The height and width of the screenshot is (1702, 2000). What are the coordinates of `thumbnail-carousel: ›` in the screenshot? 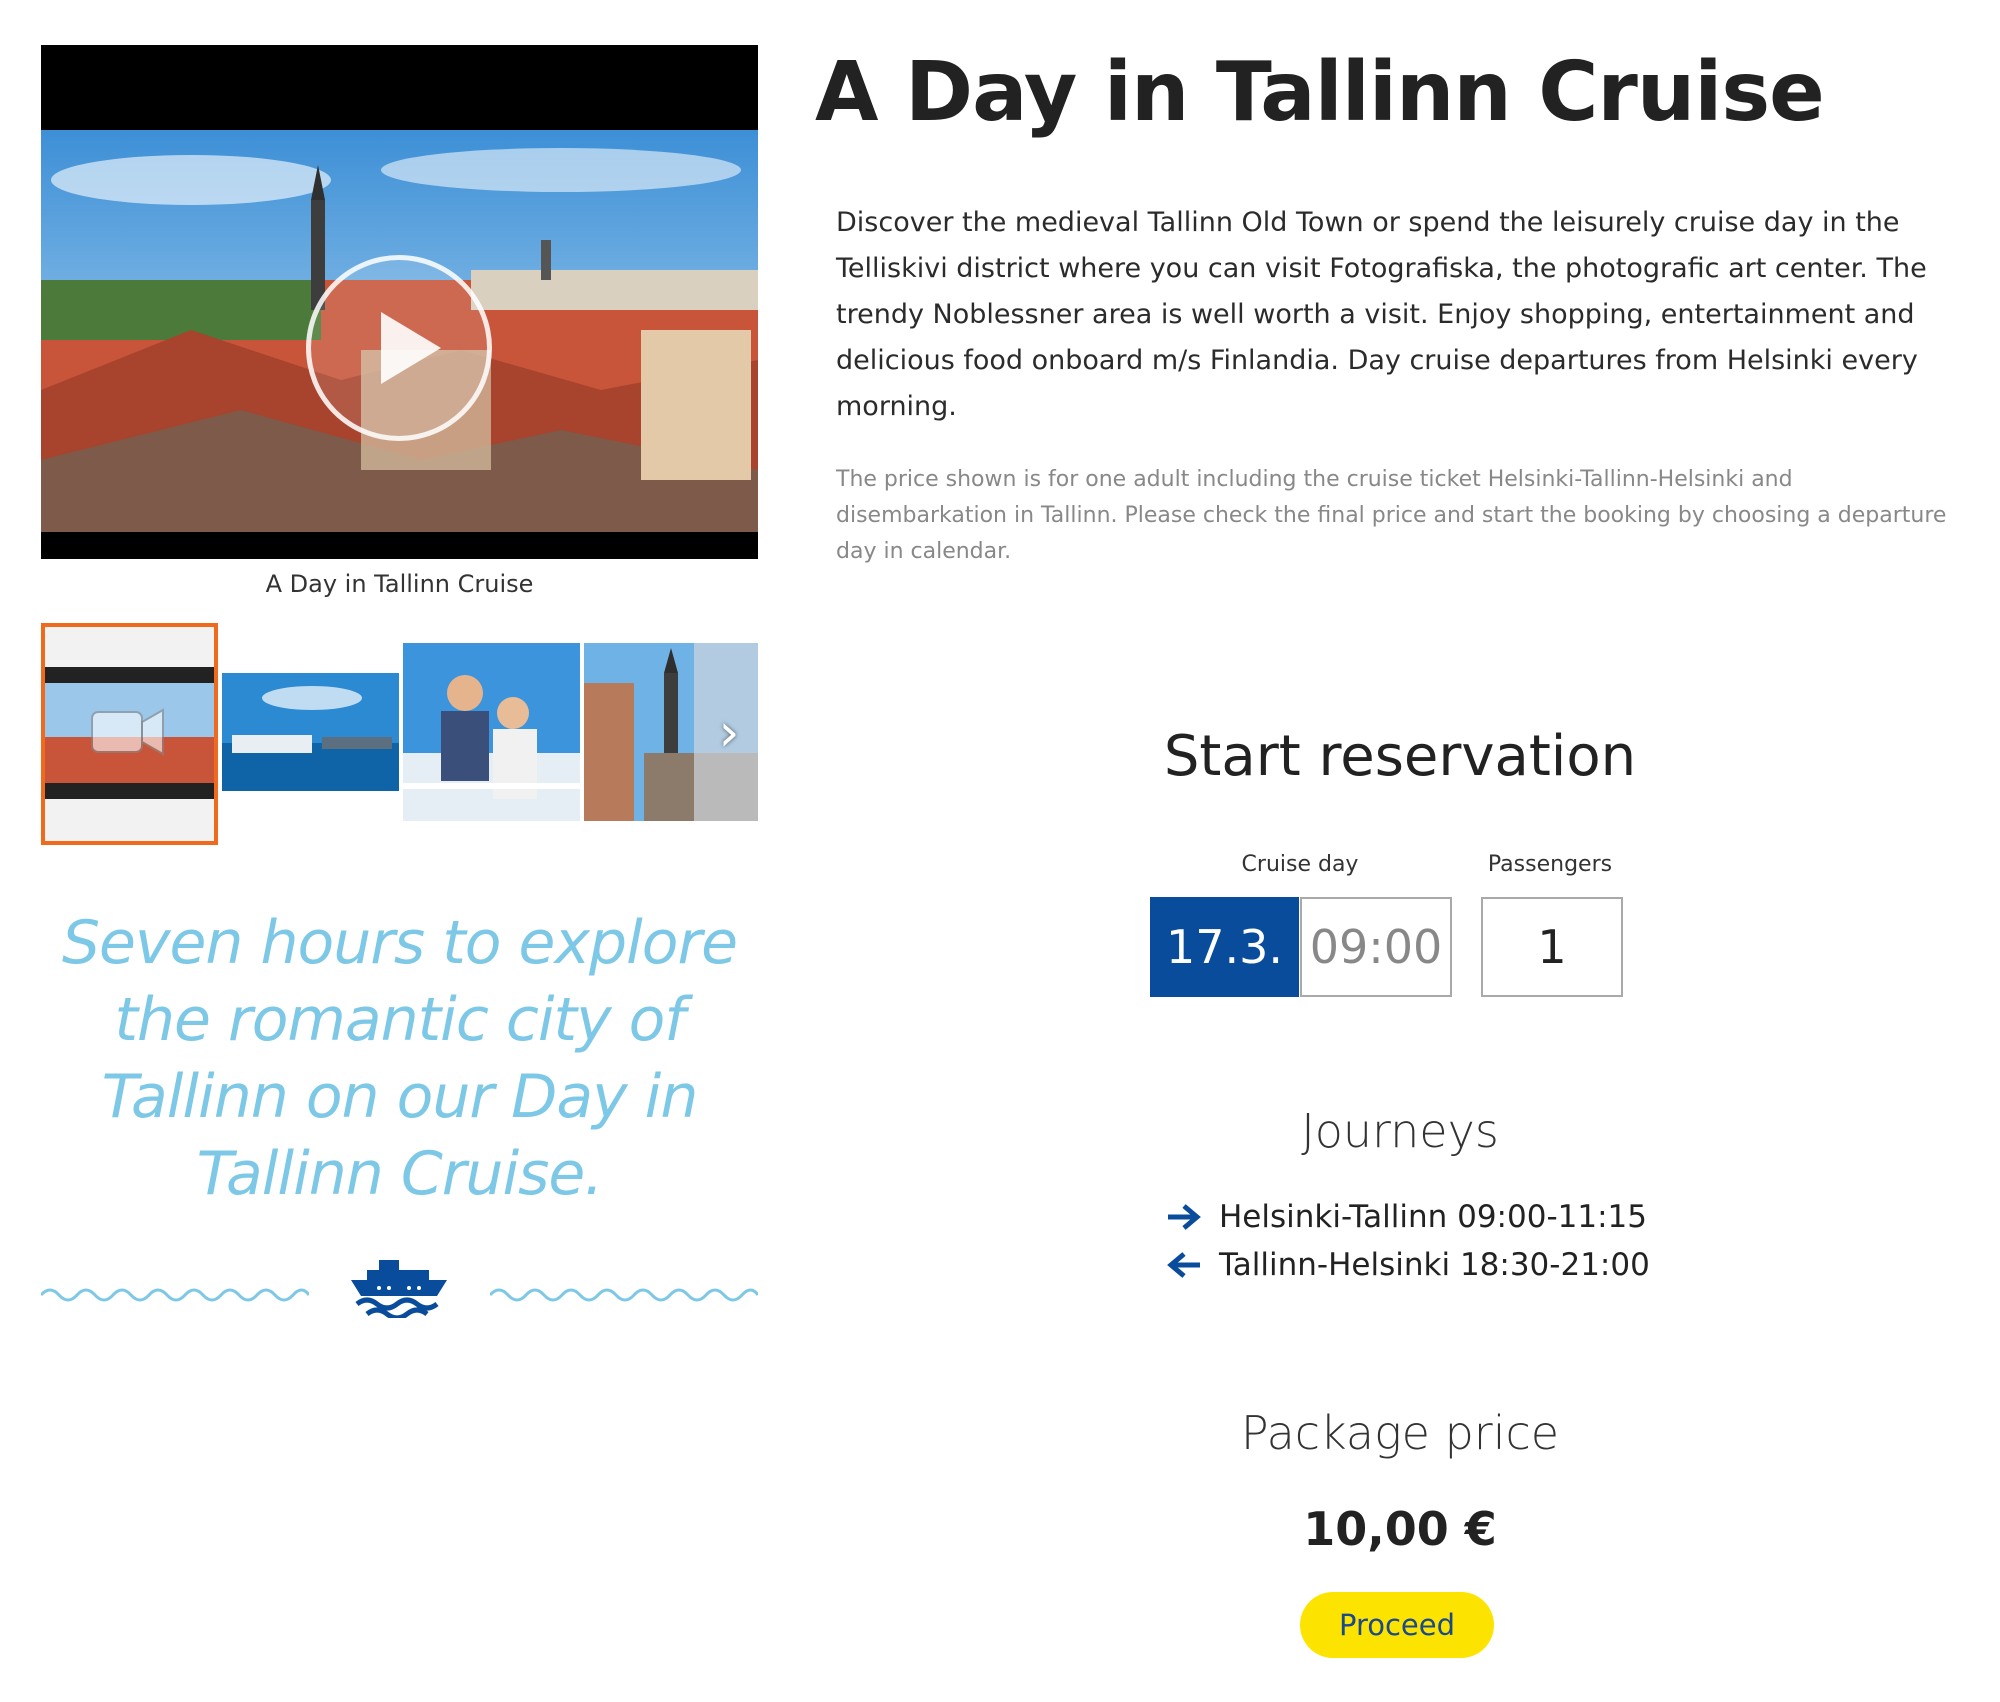 It's located at (399, 734).